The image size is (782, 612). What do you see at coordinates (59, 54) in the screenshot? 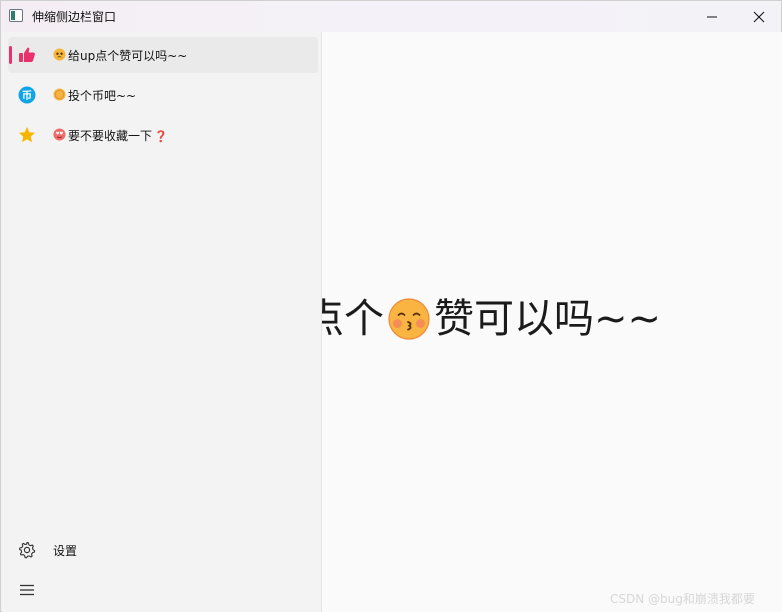
I see `pleading-face-emoji` at bounding box center [59, 54].